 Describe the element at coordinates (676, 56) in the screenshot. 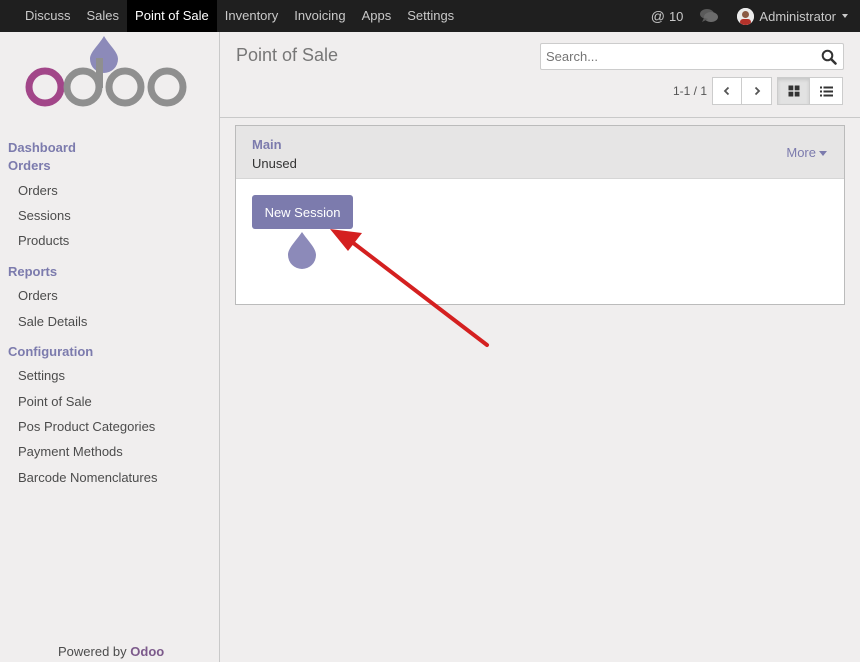

I see `search-input` at that location.